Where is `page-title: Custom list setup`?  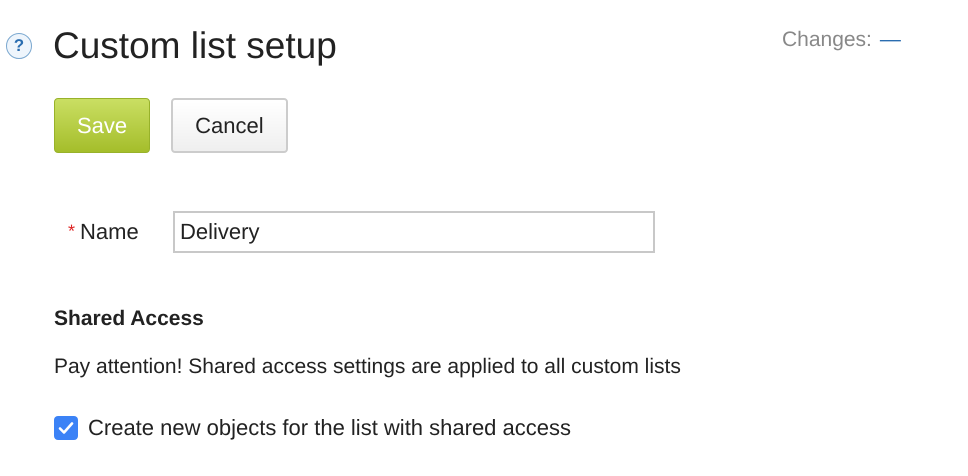
page-title: Custom list setup is located at coordinates (195, 46).